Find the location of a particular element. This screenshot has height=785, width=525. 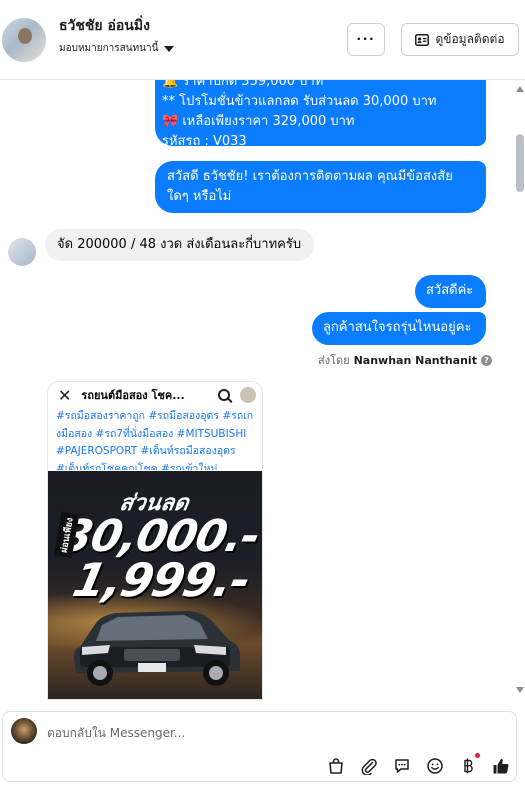

attachment-icon is located at coordinates (369, 766).